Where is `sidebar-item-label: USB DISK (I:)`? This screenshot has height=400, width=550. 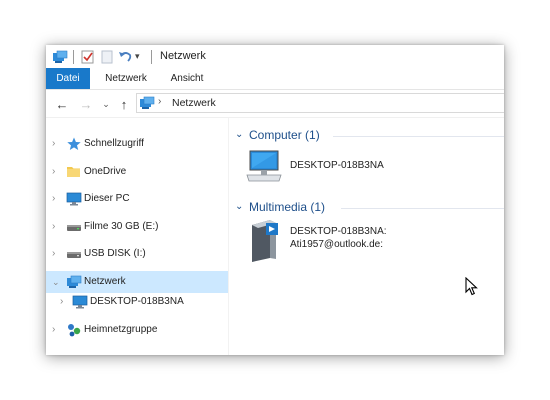
sidebar-item-label: USB DISK (I:) is located at coordinates (115, 253).